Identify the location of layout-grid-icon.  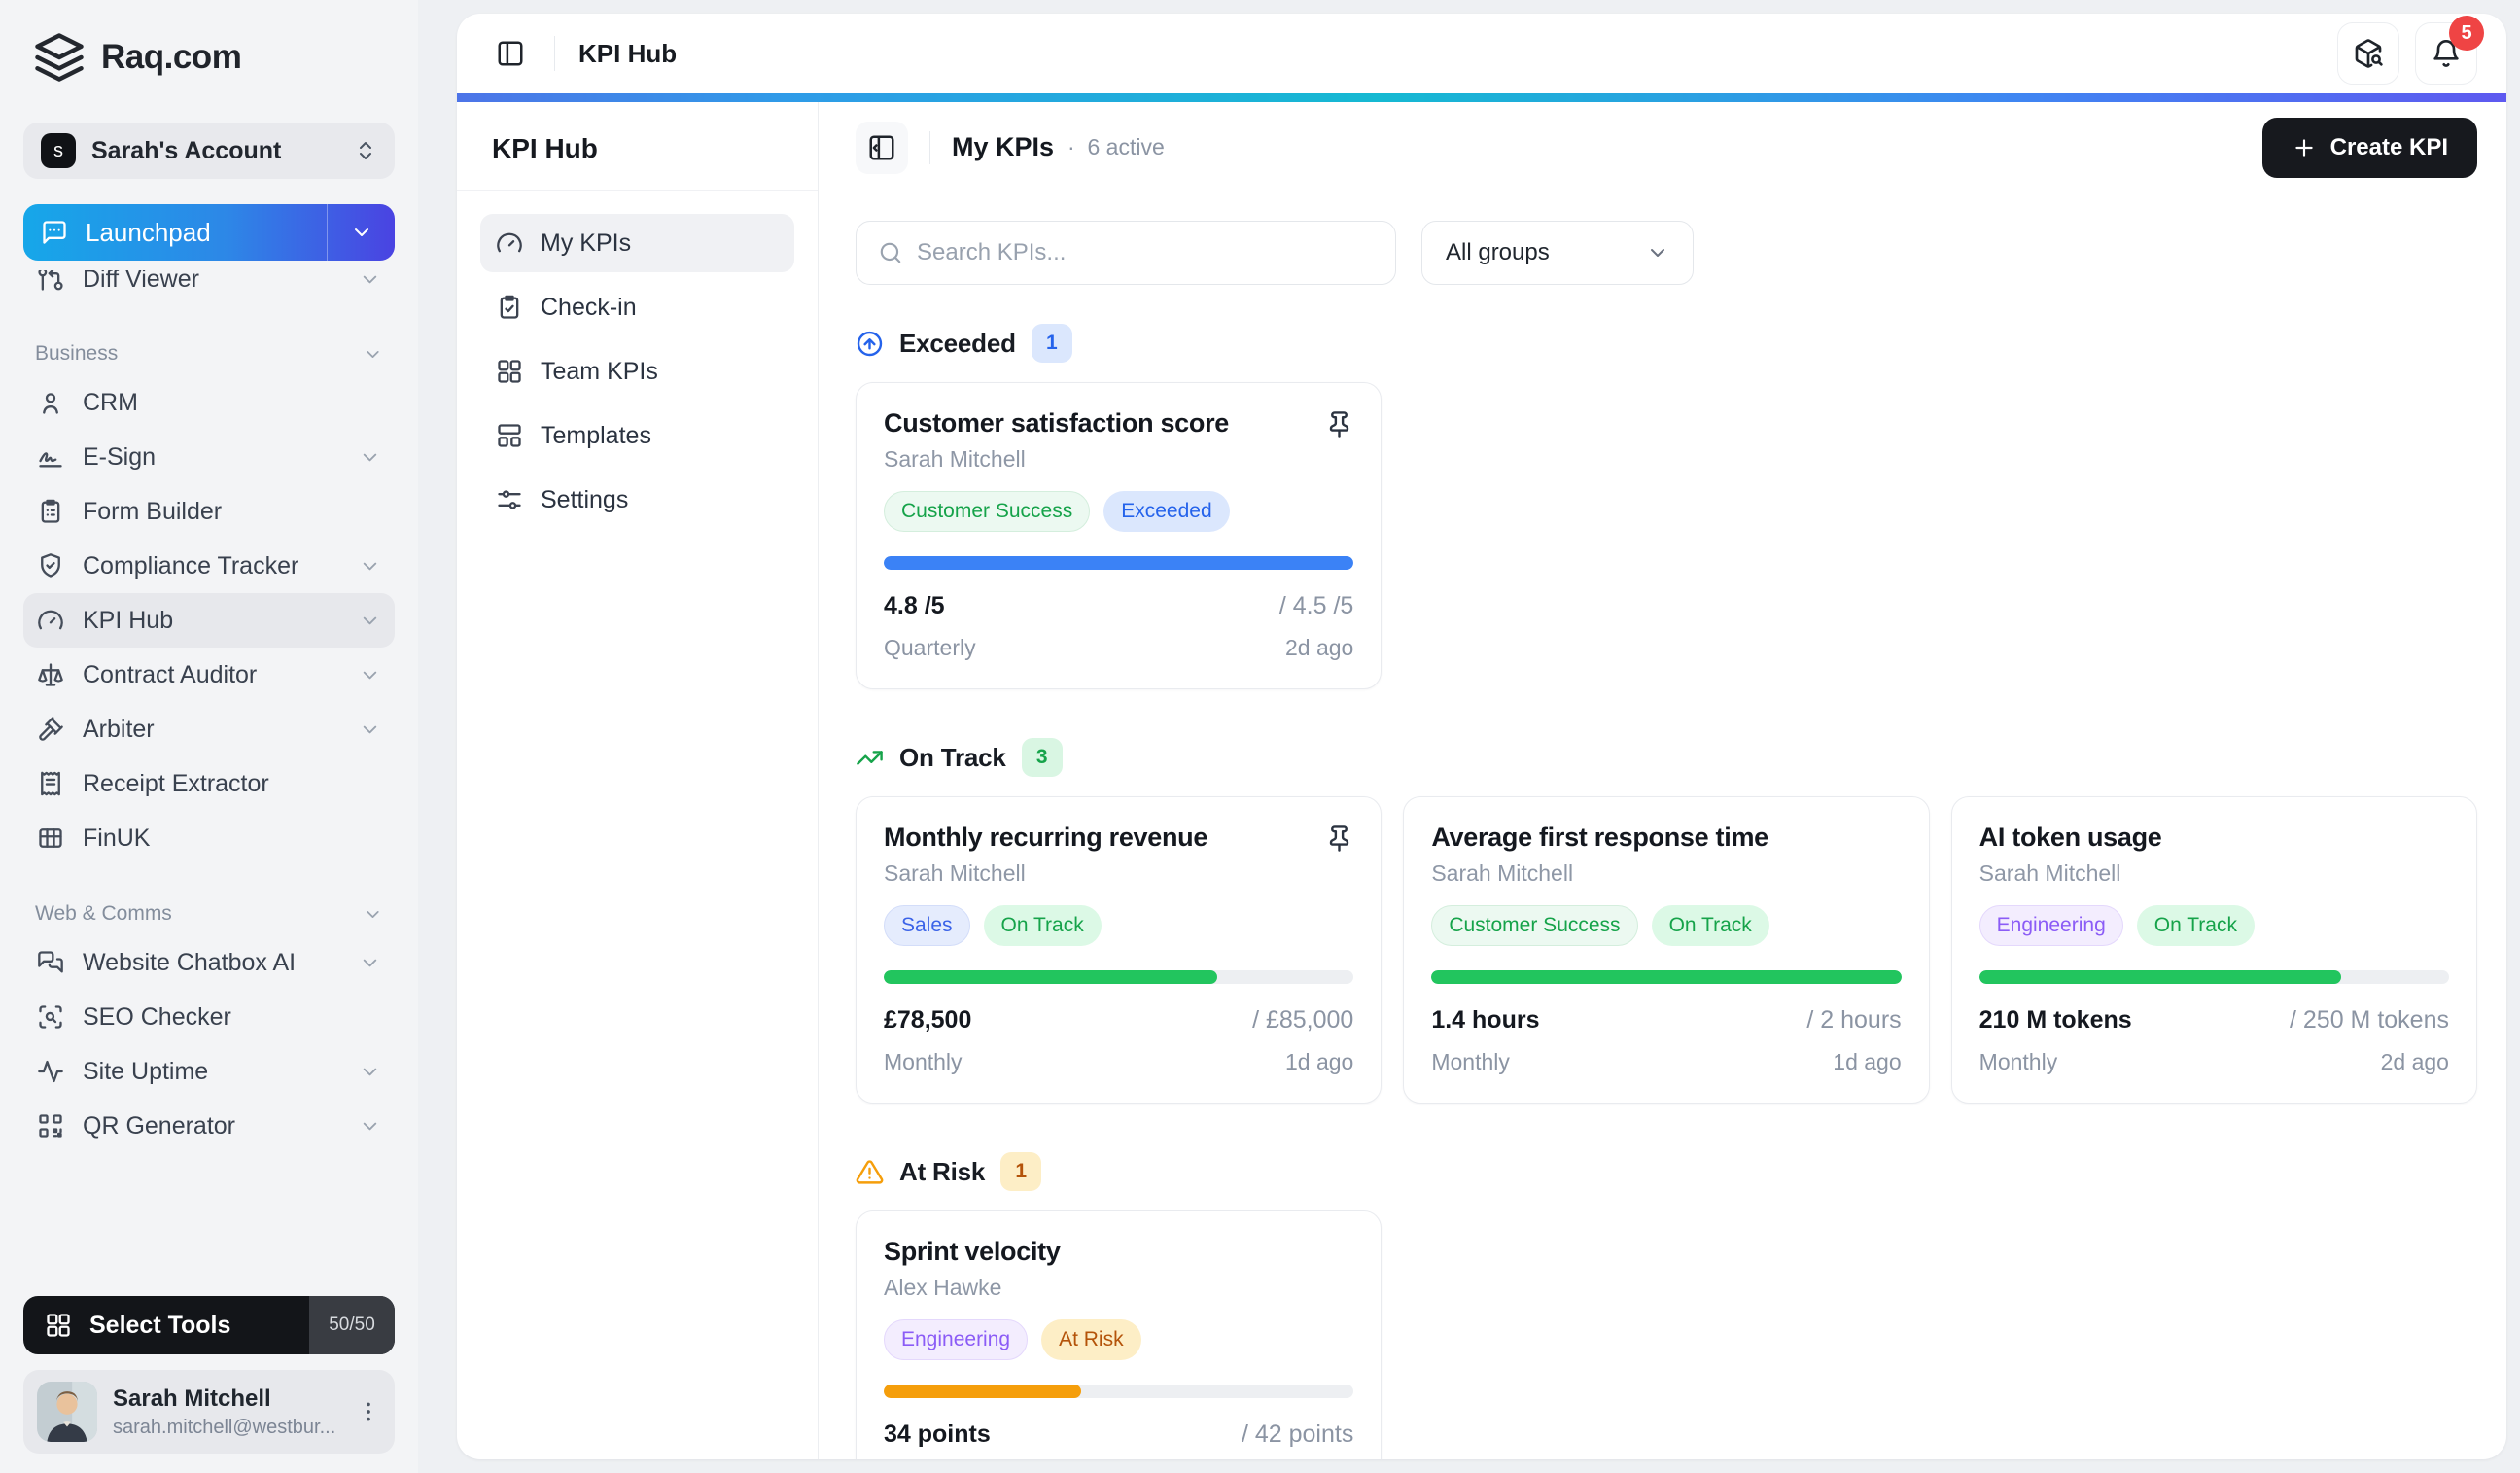
(509, 371).